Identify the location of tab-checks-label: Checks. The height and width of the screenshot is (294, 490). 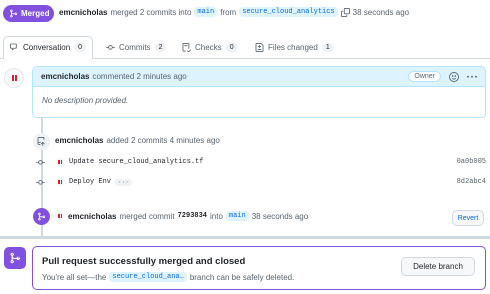
(208, 47).